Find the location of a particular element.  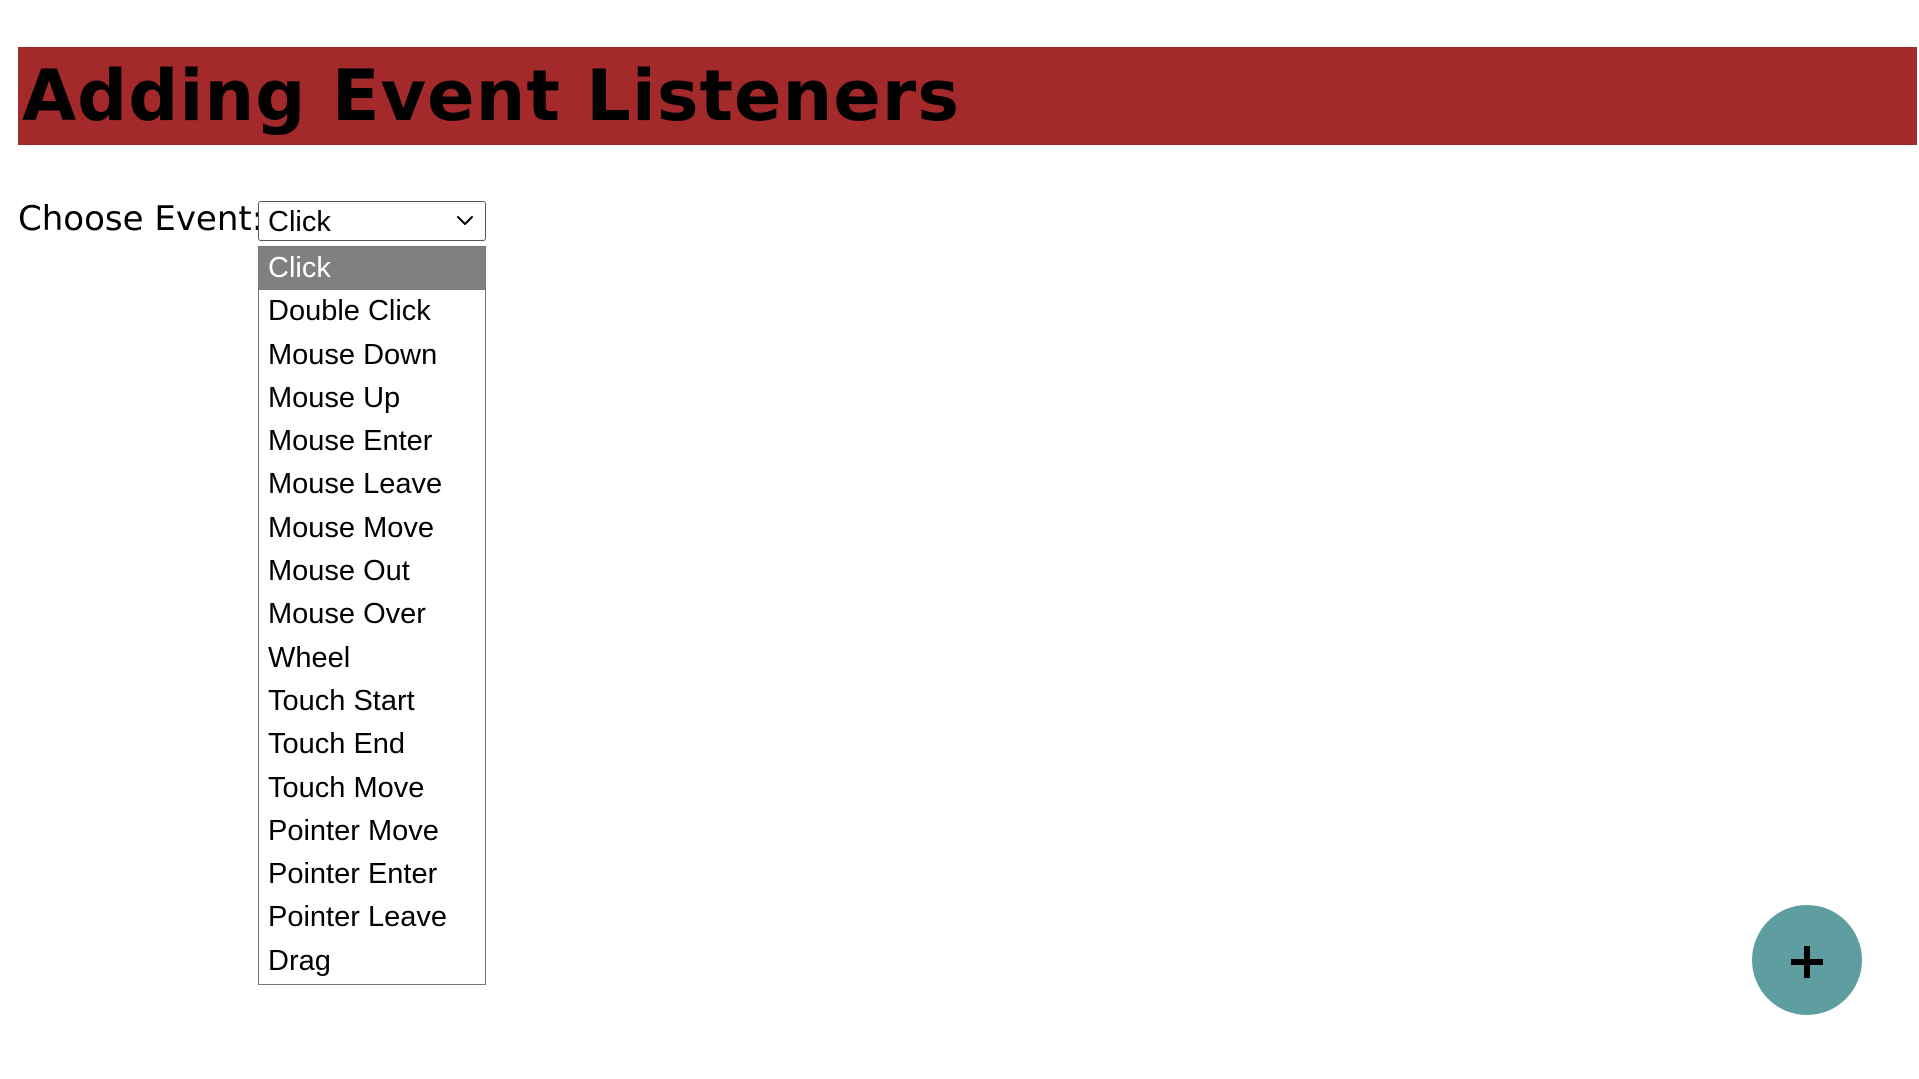

event-option-pointer-enter: Pointer Enter is located at coordinates (372, 874).